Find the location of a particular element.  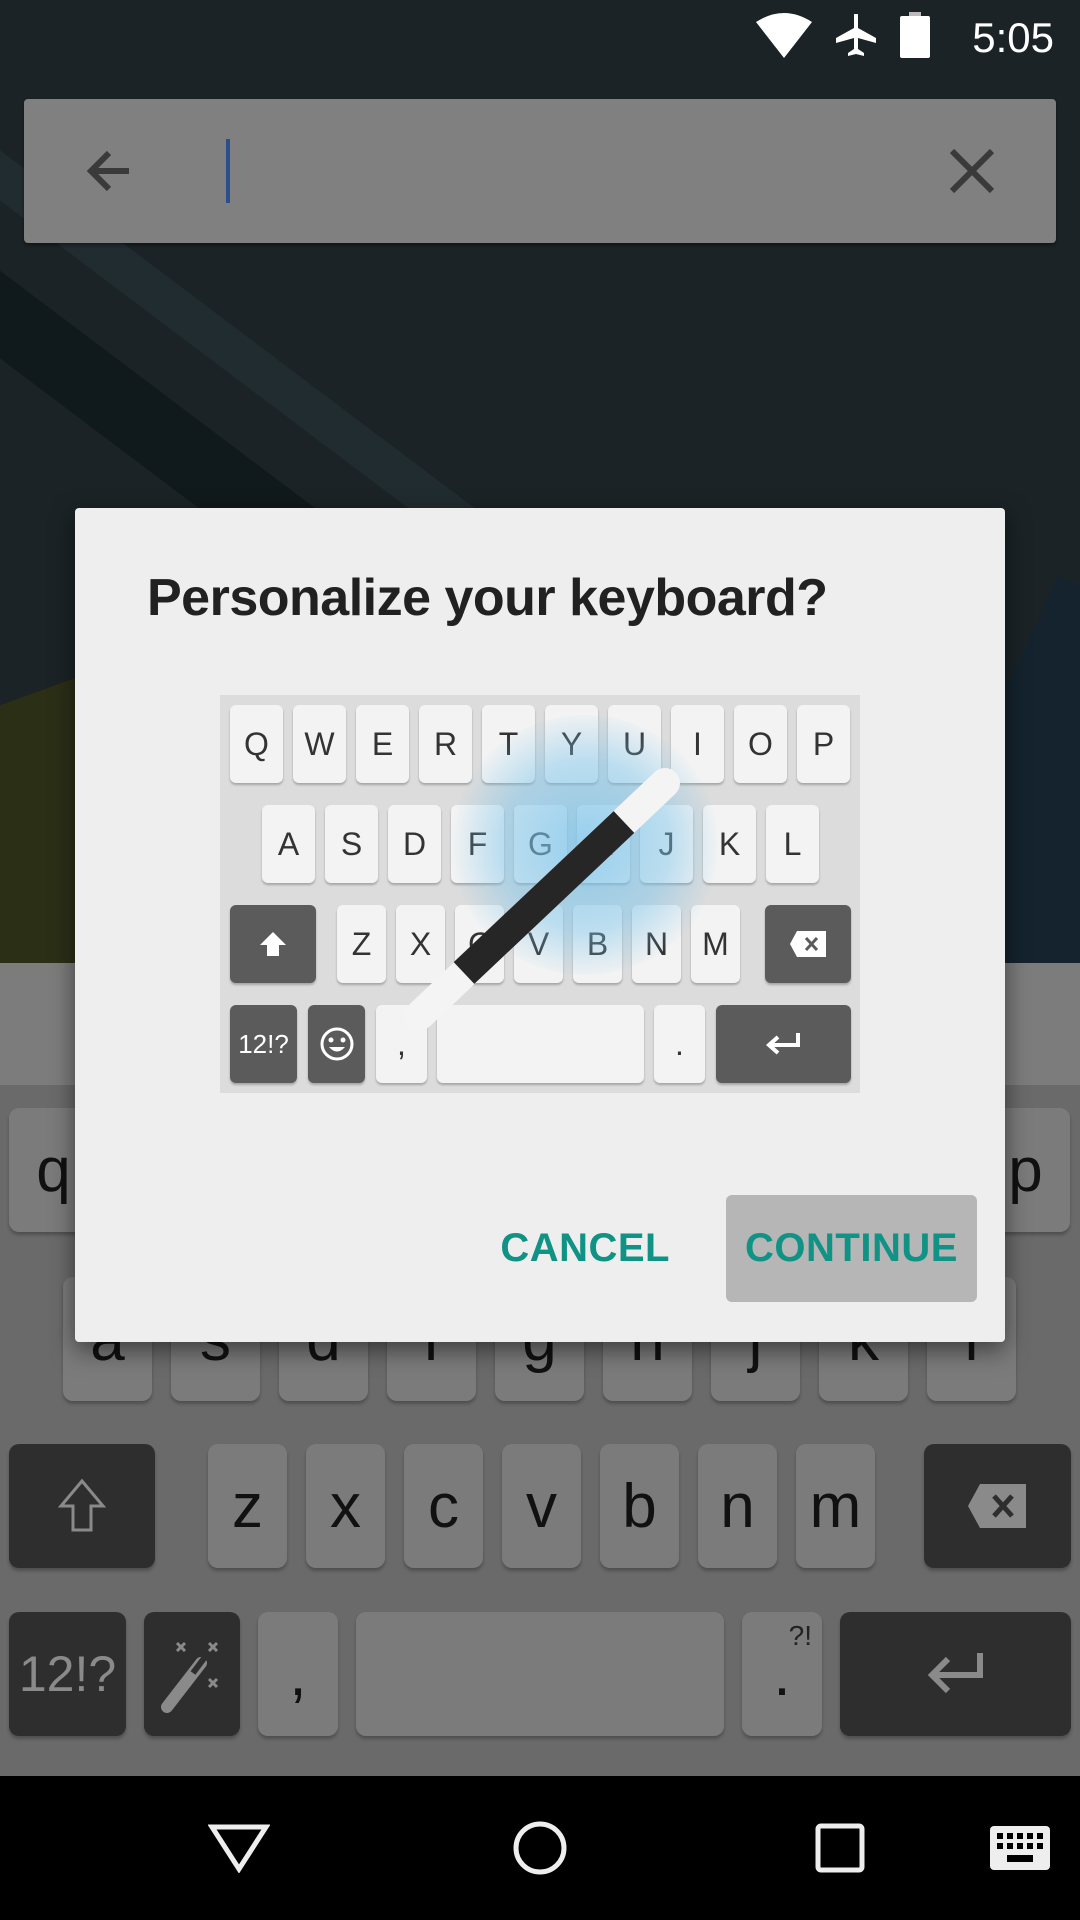

backspace-icon is located at coordinates (996, 1506).